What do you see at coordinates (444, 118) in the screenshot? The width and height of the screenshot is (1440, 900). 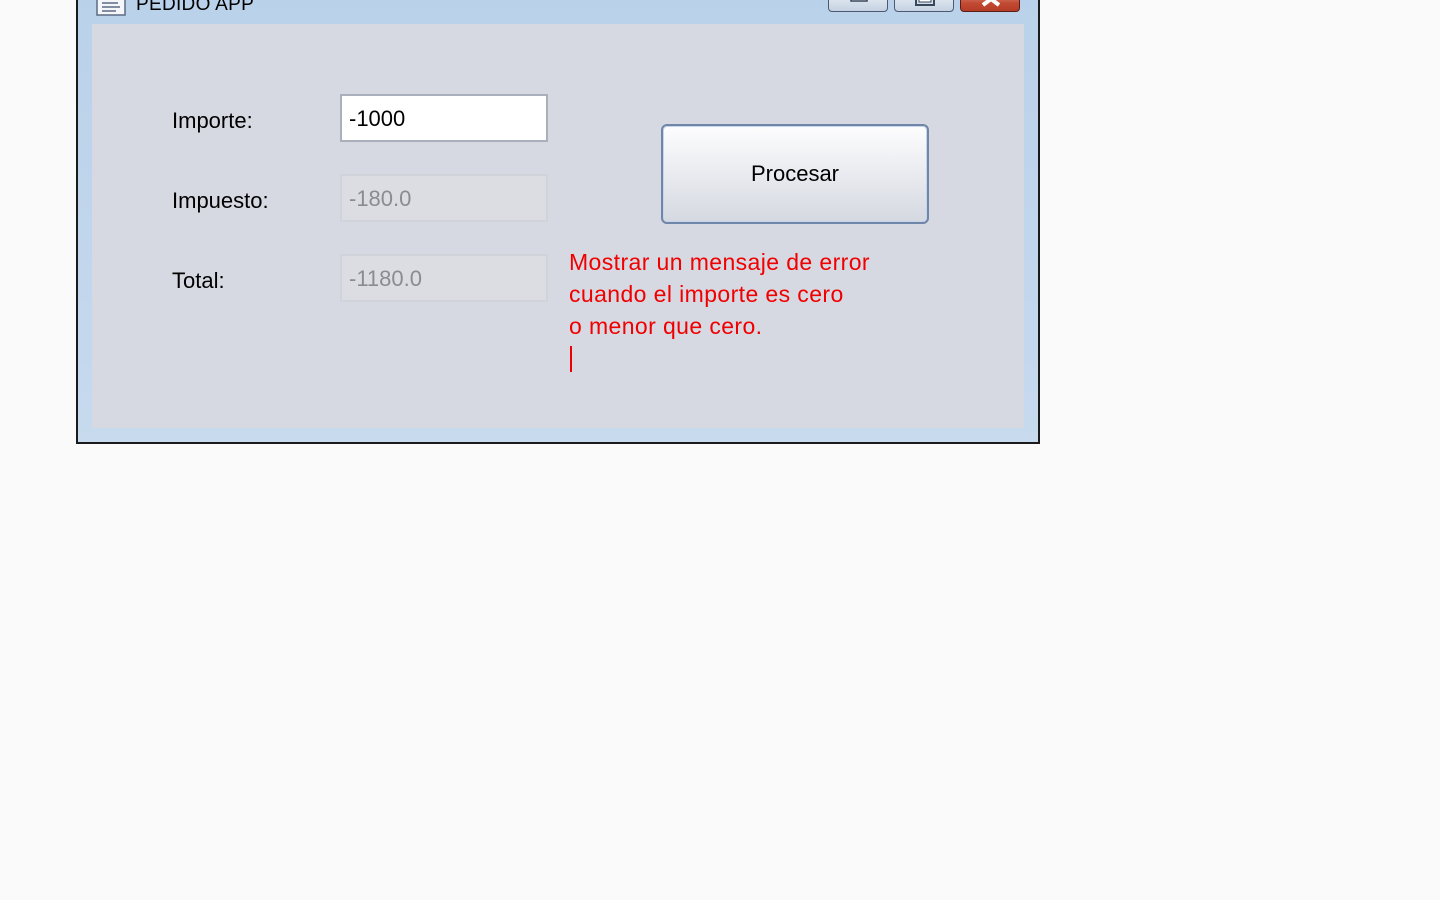 I see `importe-input: -1000` at bounding box center [444, 118].